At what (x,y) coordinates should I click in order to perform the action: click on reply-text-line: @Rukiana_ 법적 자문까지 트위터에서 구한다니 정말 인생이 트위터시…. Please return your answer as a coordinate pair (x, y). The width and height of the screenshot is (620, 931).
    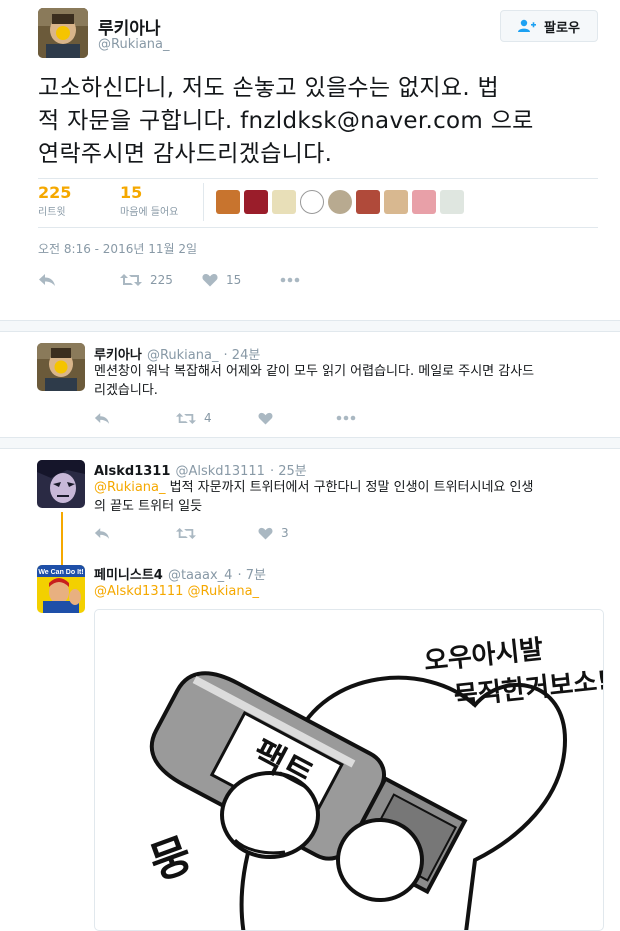
    Looking at the image, I should click on (349, 487).